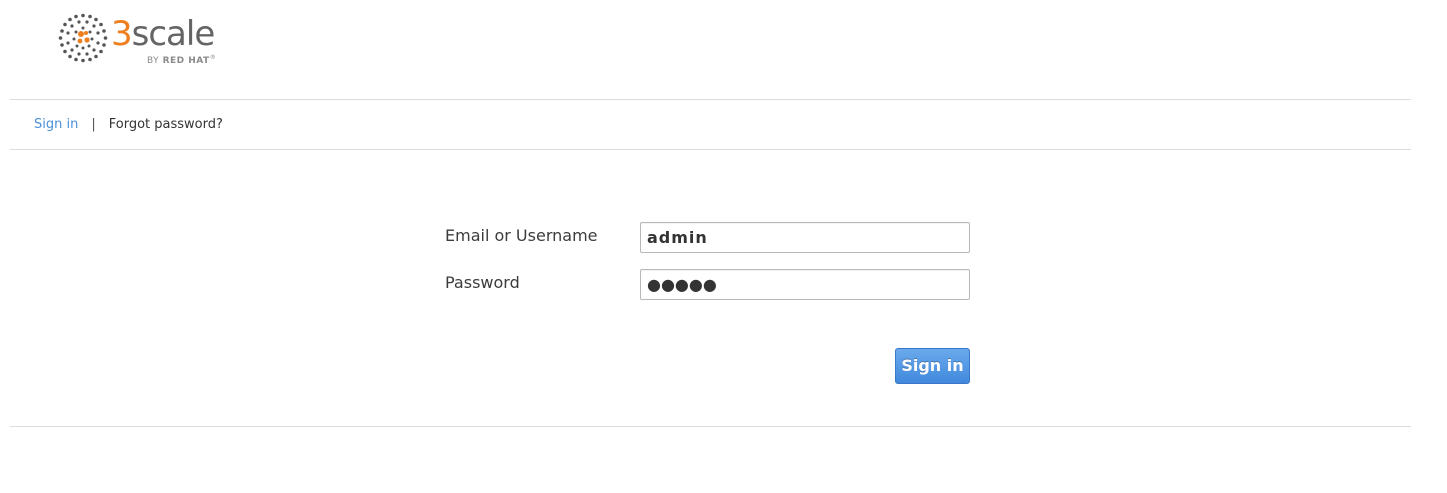 Image resolution: width=1447 pixels, height=493 pixels. I want to click on dots-sphere-icon, so click(83, 38).